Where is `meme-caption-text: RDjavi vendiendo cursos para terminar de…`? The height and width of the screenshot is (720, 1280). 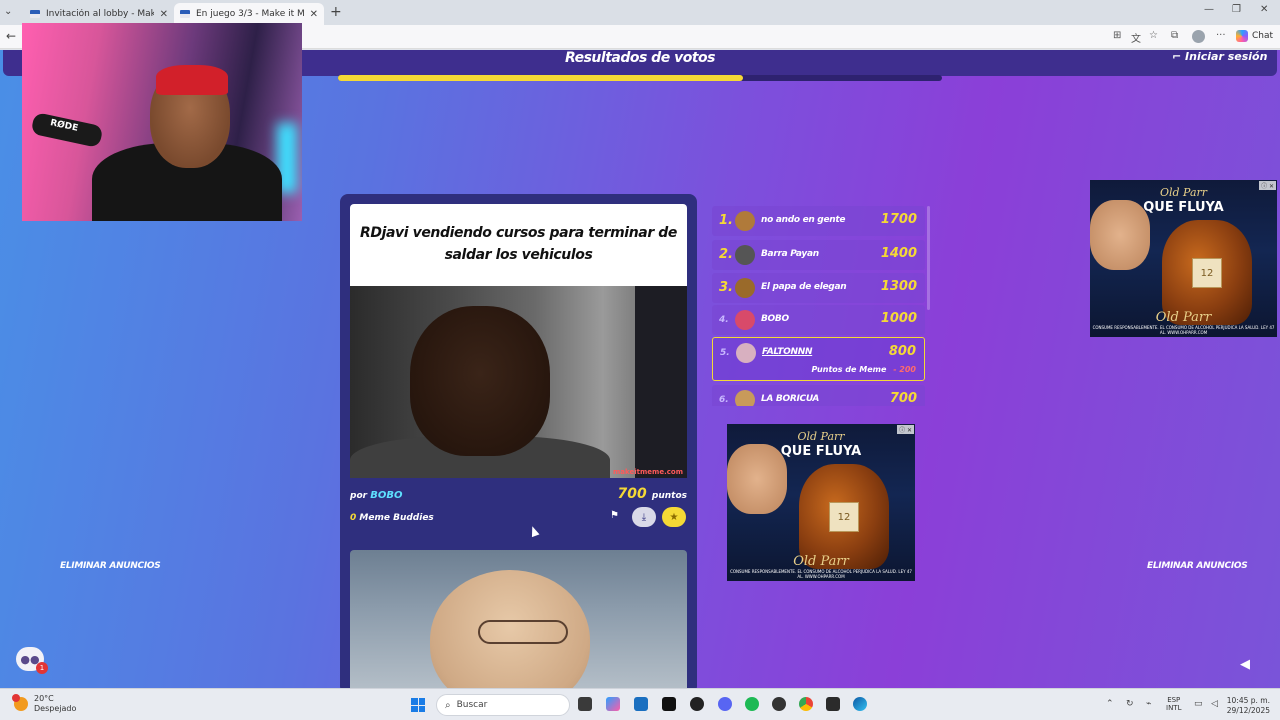
meme-caption-text: RDjavi vendiendo cursos para terminar de… is located at coordinates (518, 244).